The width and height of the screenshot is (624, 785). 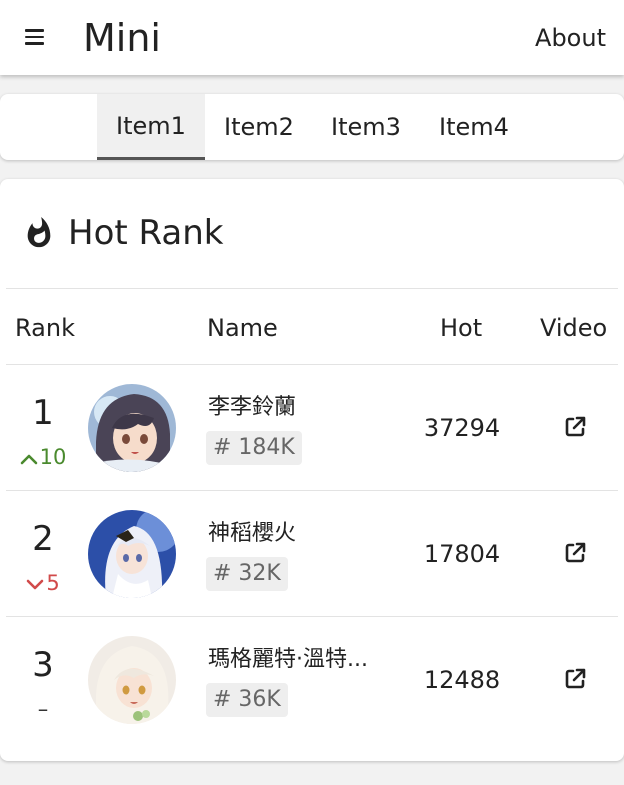 What do you see at coordinates (574, 328) in the screenshot?
I see `column-header-video: Video` at bounding box center [574, 328].